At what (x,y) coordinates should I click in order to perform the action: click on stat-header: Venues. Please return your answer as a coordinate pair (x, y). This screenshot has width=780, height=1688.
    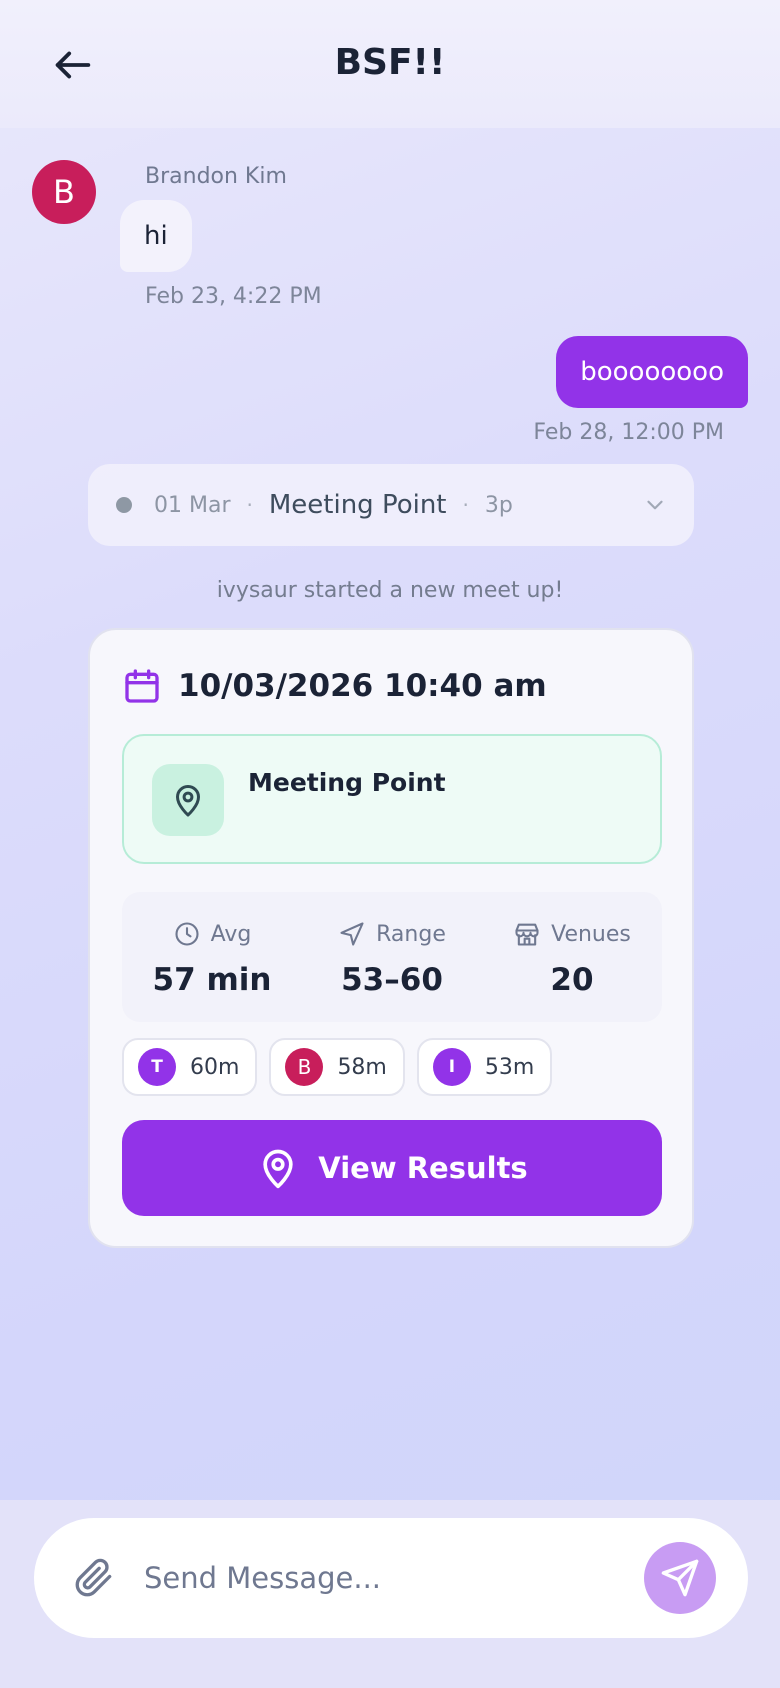
    Looking at the image, I should click on (572, 934).